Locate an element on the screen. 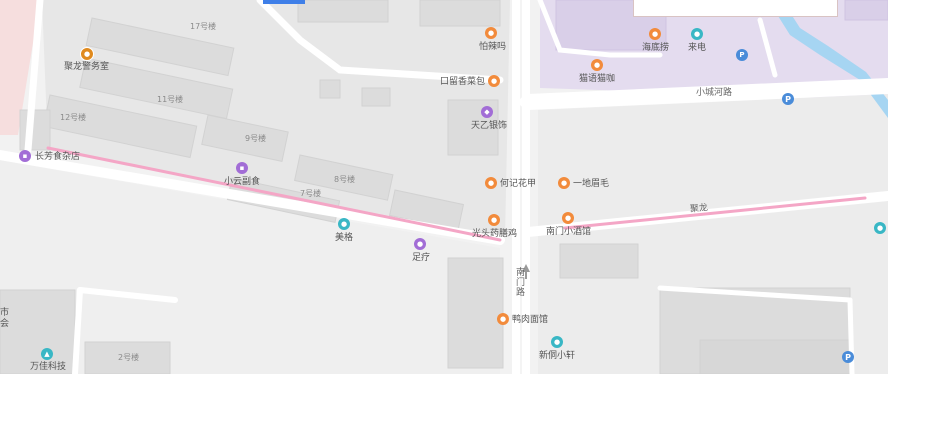 This screenshot has height=422, width=950. building-11-label: 11号楼 is located at coordinates (170, 99).